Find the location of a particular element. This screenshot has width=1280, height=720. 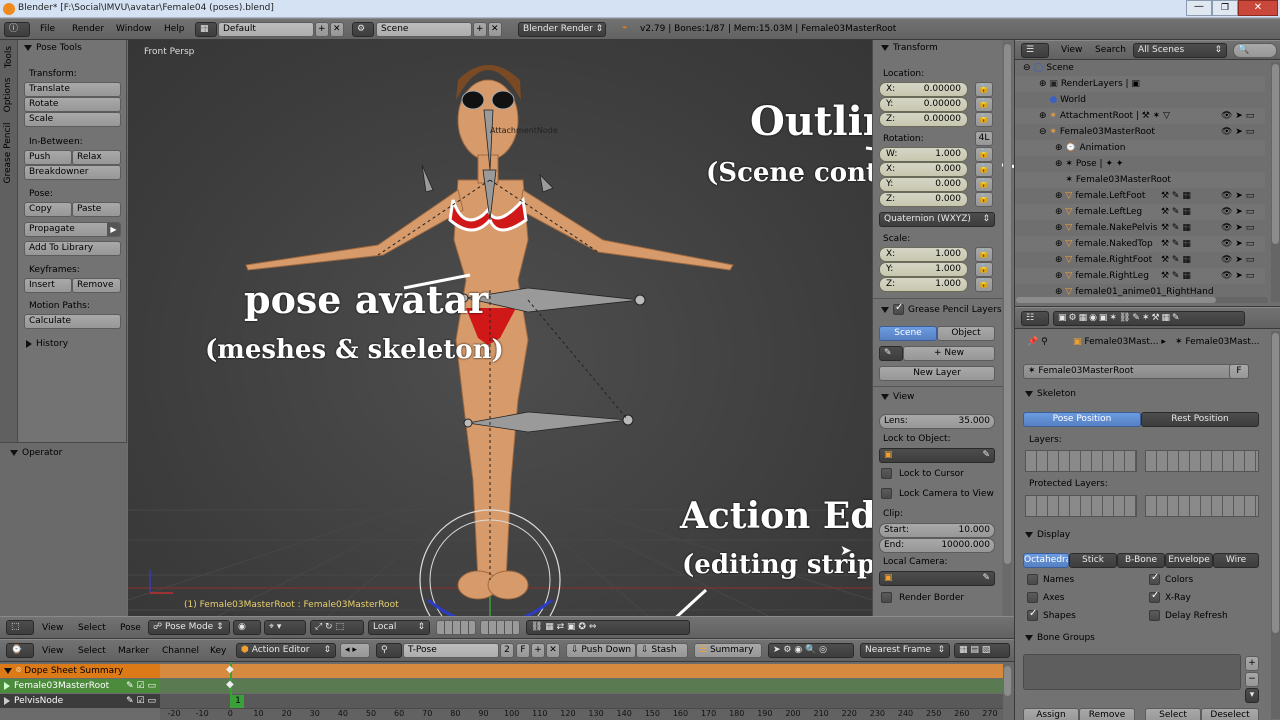

outliner-row-female-nakedtop: ⊕ ▽ female.NakedTop ⚒ ✎ ▦ 👁 ➤ ▭ is located at coordinates (1140, 244).